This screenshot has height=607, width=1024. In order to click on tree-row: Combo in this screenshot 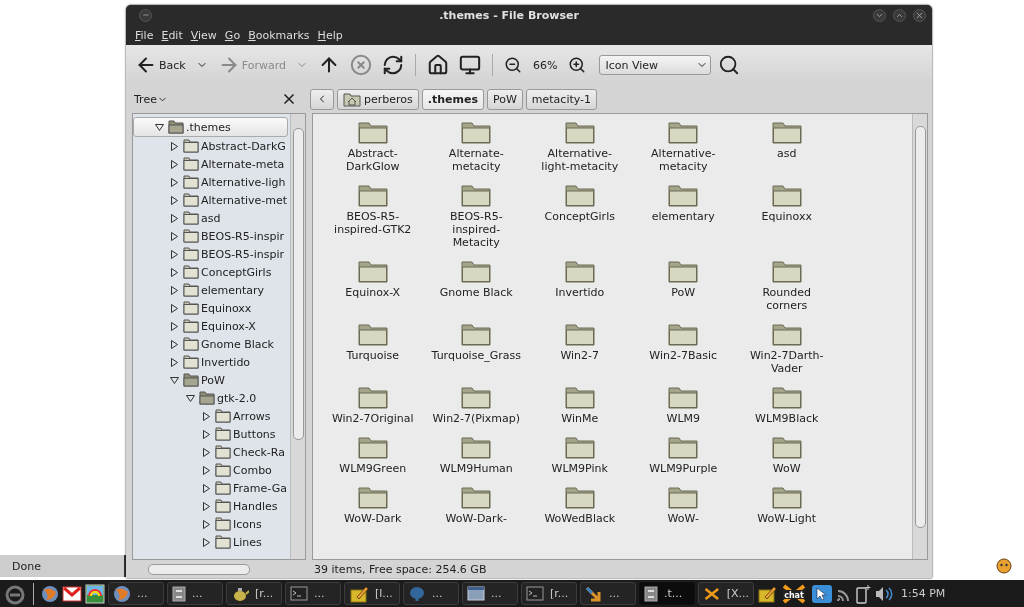, I will do `click(211, 470)`.